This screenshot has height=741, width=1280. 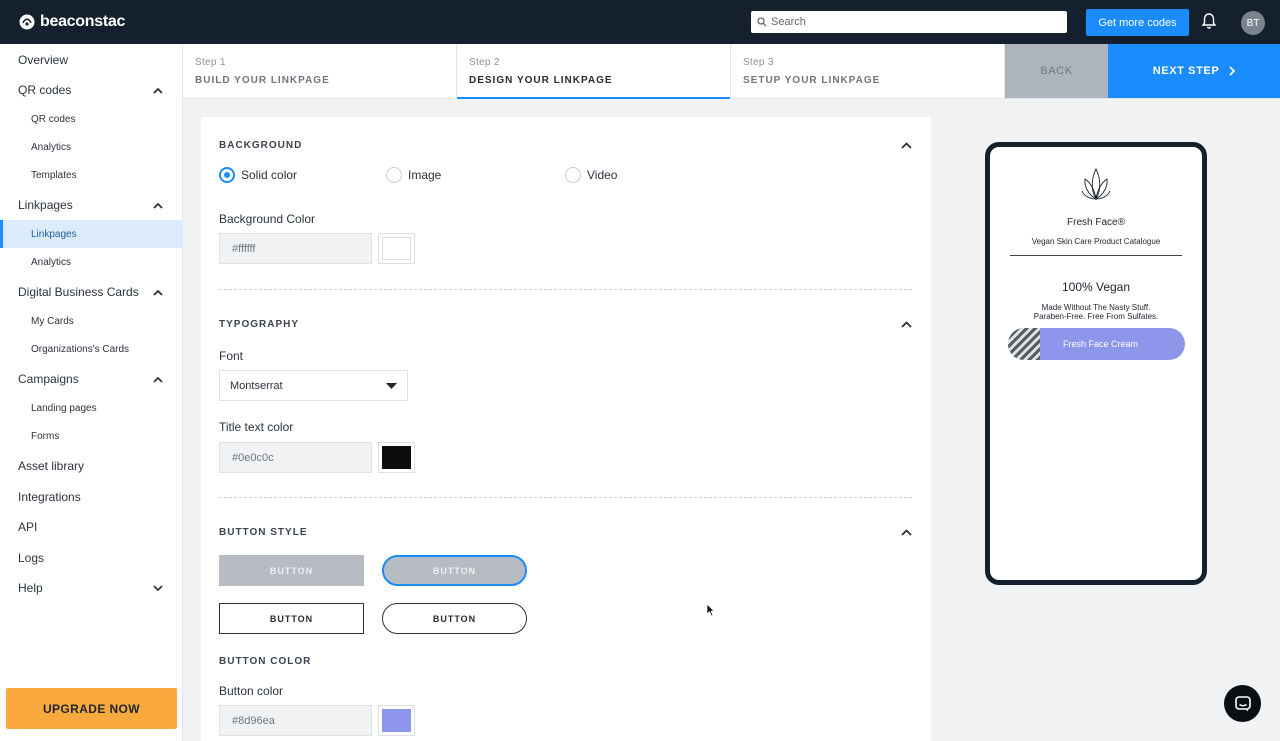 What do you see at coordinates (906, 532) in the screenshot?
I see `collapse-button-style-icon` at bounding box center [906, 532].